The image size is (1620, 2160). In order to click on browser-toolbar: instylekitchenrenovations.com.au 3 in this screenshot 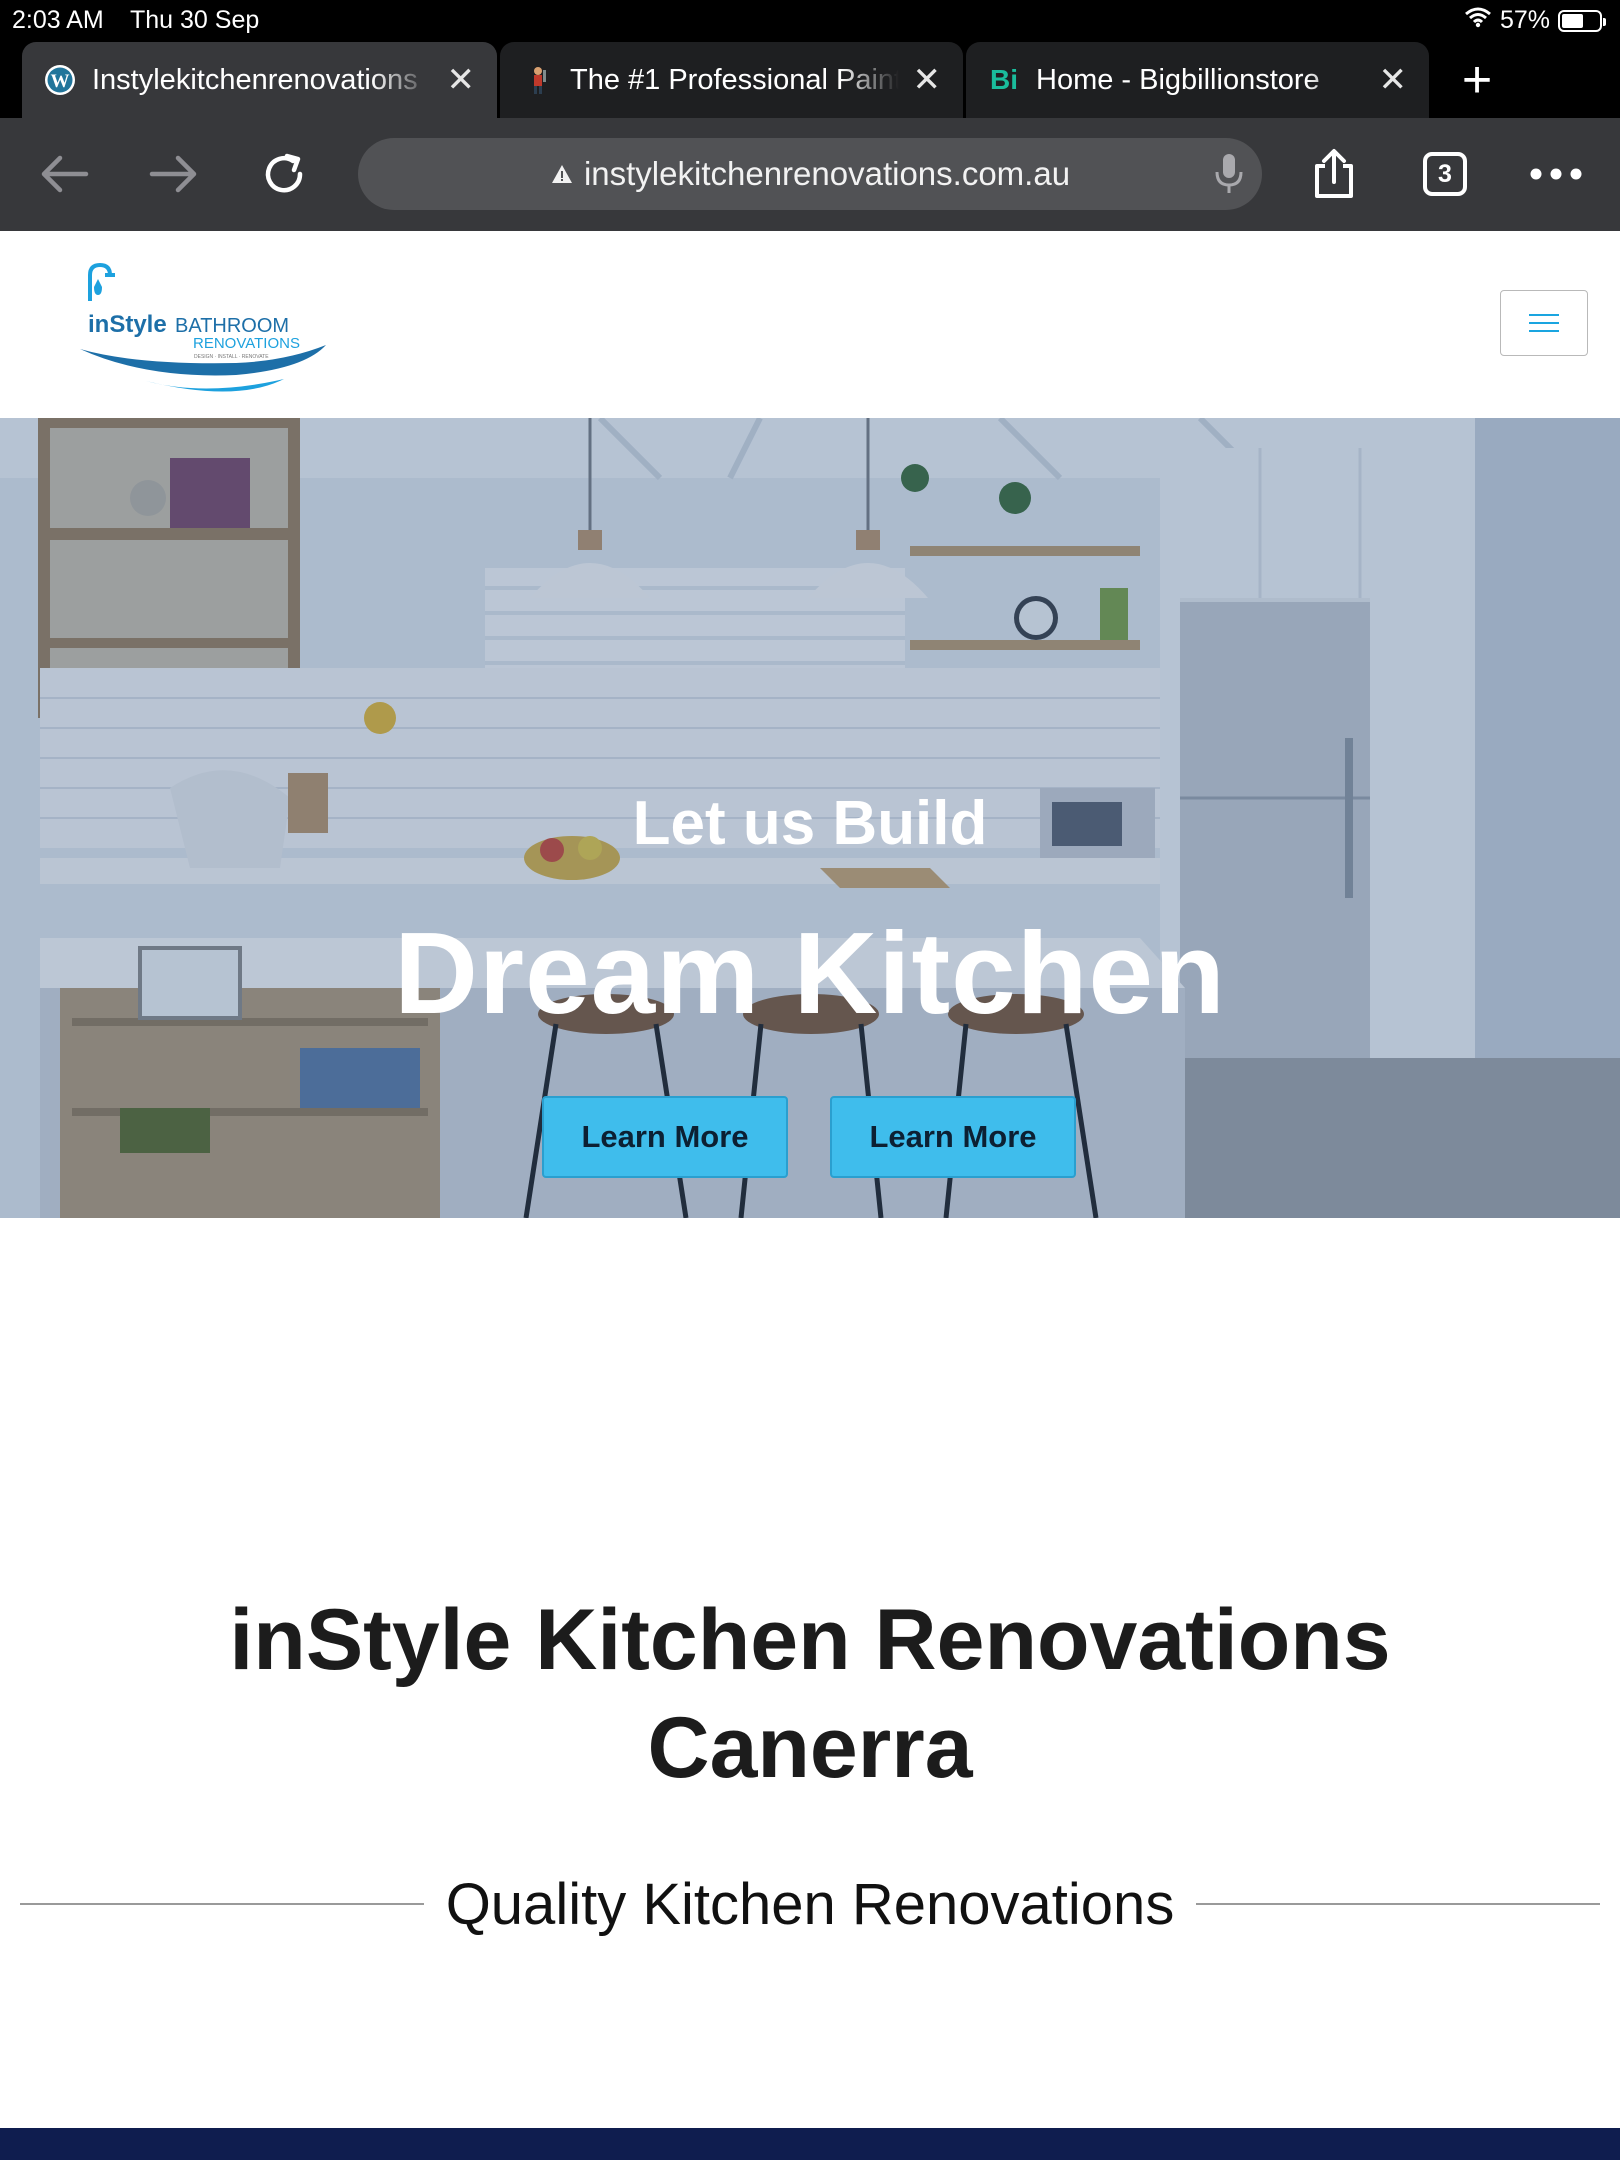, I will do `click(810, 174)`.